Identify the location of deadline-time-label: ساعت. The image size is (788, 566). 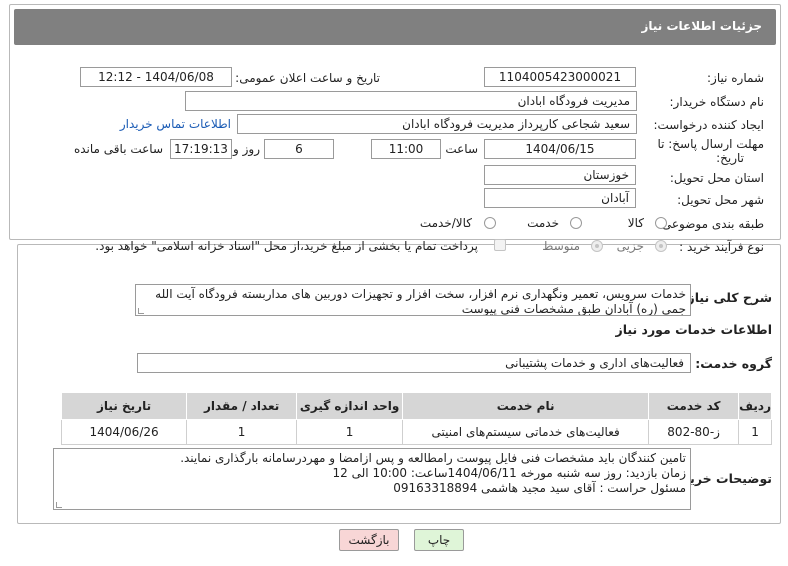
(461, 149).